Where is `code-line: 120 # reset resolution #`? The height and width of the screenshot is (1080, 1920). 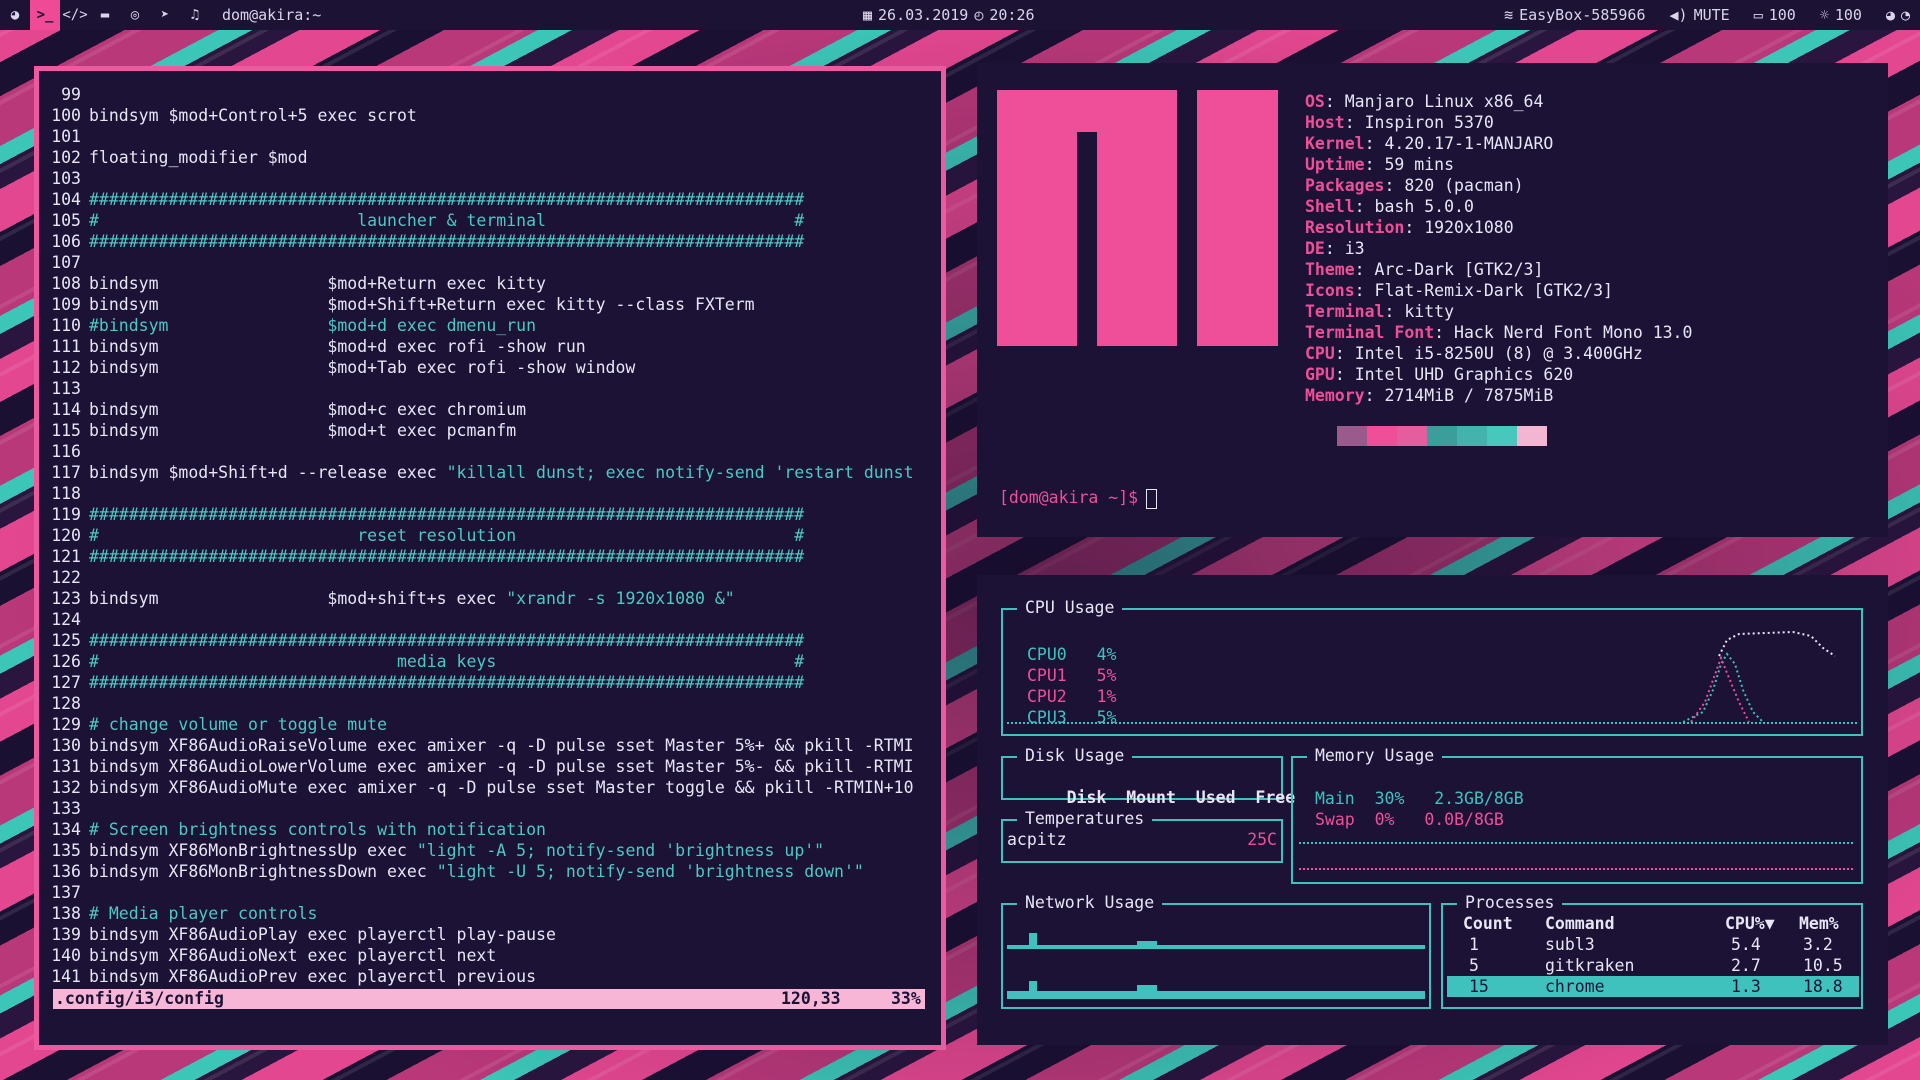 code-line: 120 # reset resolution # is located at coordinates (481, 535).